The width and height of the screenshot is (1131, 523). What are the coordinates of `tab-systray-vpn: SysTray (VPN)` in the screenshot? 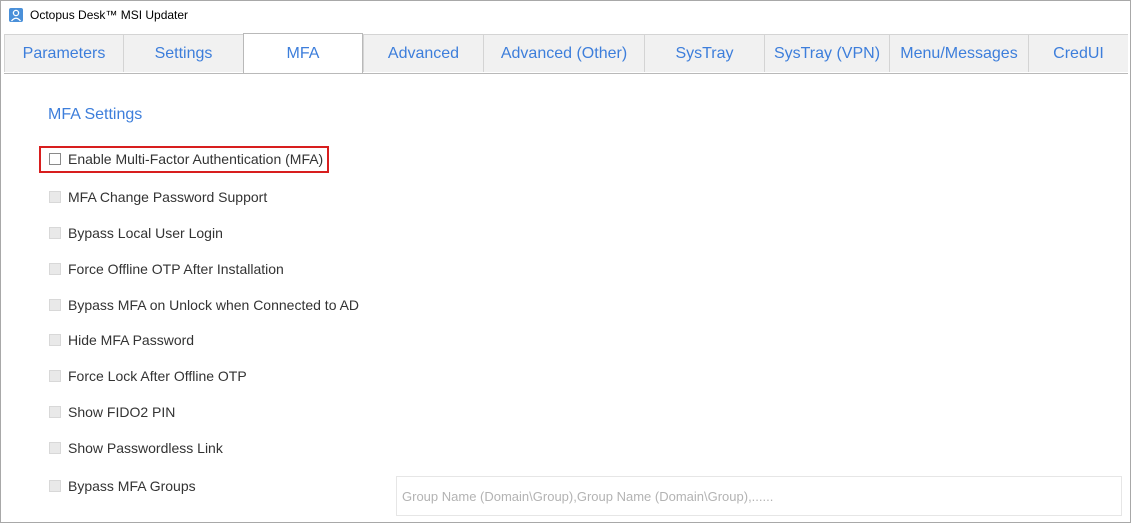 It's located at (826, 53).